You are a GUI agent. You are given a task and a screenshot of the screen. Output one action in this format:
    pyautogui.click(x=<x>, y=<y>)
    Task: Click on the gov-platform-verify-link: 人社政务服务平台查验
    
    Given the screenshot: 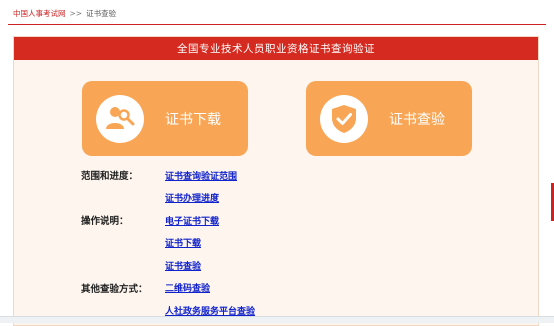 What is the action you would take?
    pyautogui.click(x=210, y=310)
    